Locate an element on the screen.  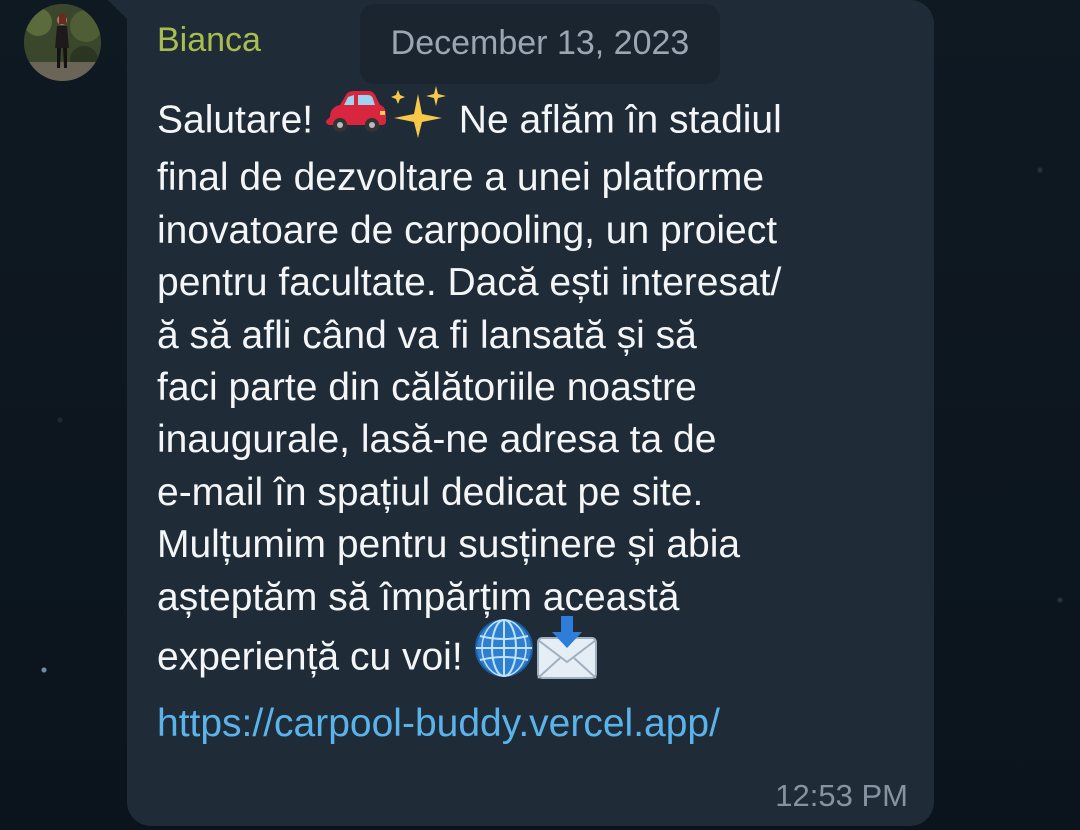
avatar-photo is located at coordinates (62, 42).